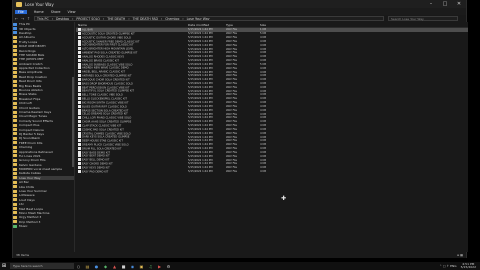  What do you see at coordinates (35, 112) in the screenshot?
I see `sidebar-item-label: Cinema Realism Keys` at bounding box center [35, 112].